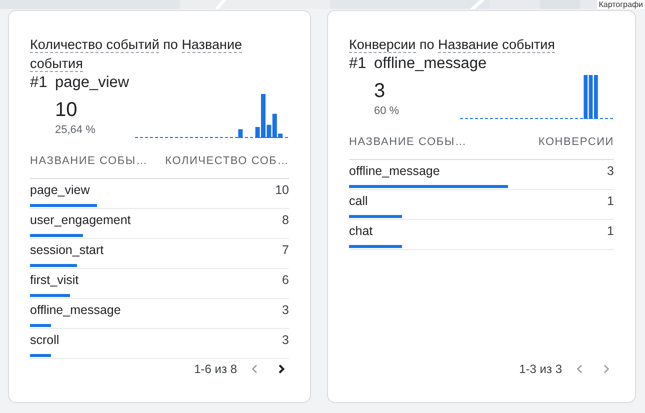  Describe the element at coordinates (452, 45) in the screenshot. I see `card-title: Конверсии по Название события` at that location.